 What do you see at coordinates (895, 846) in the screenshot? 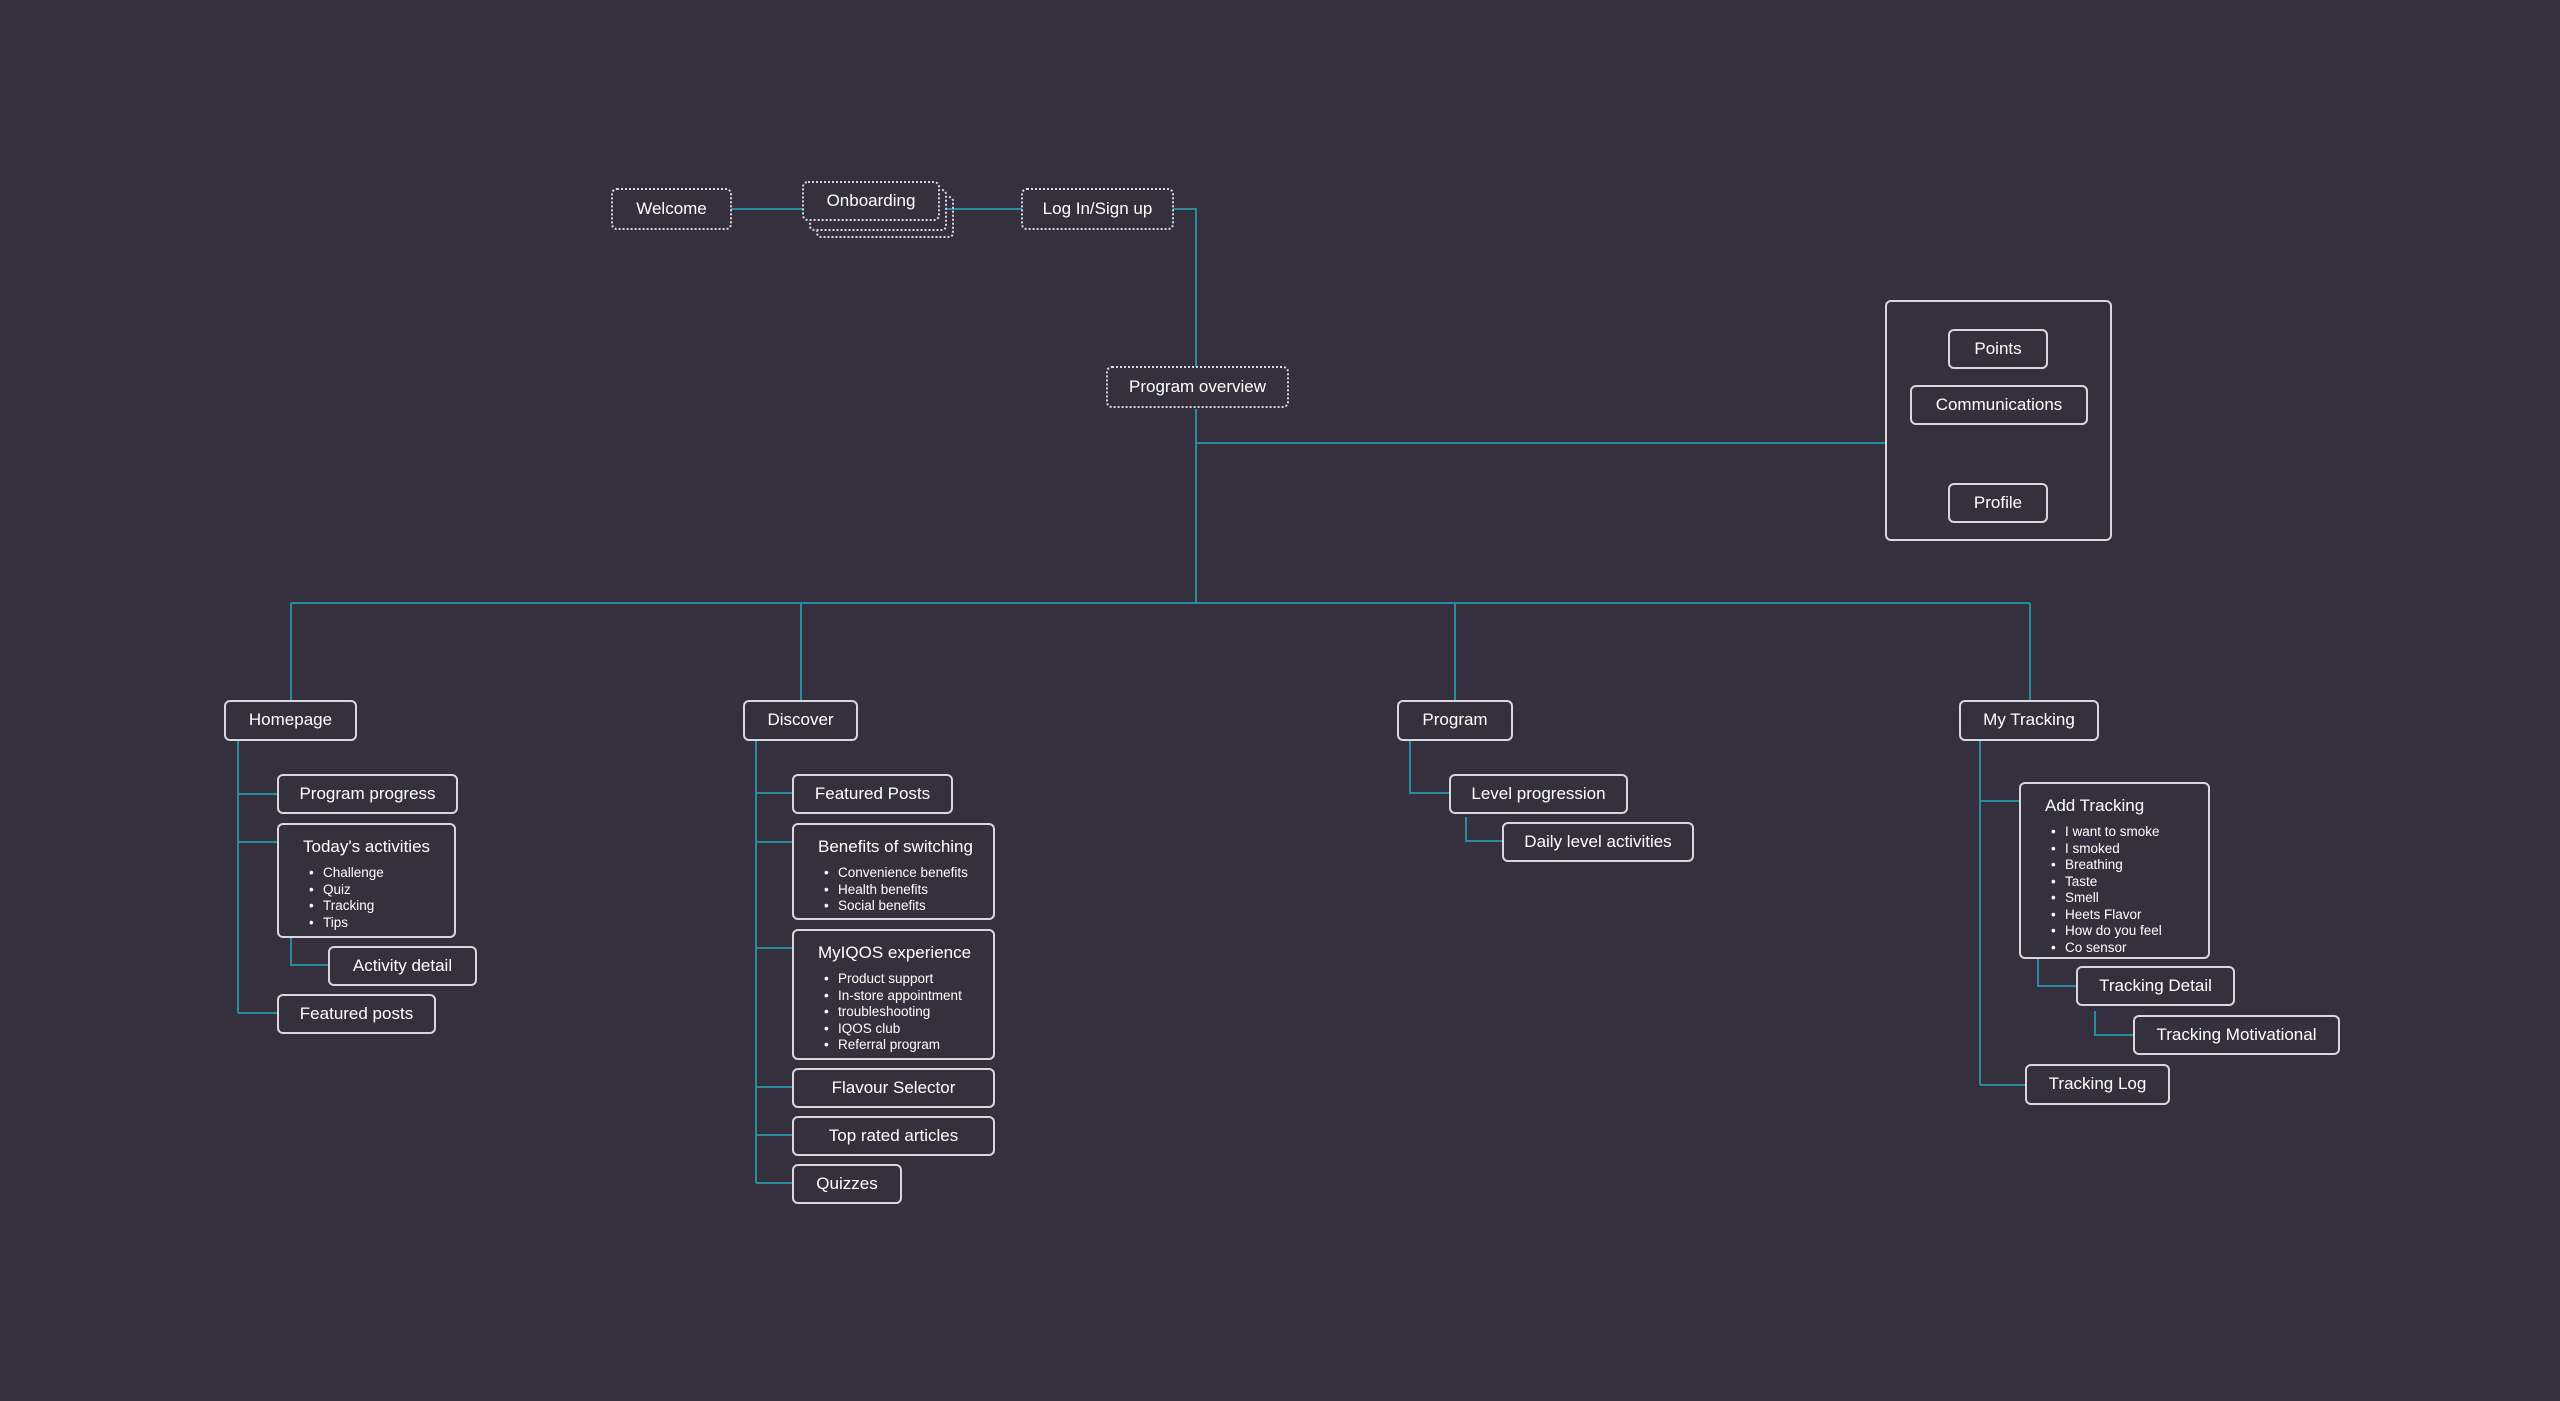
I see `benefits-title: Benefits of switching` at bounding box center [895, 846].